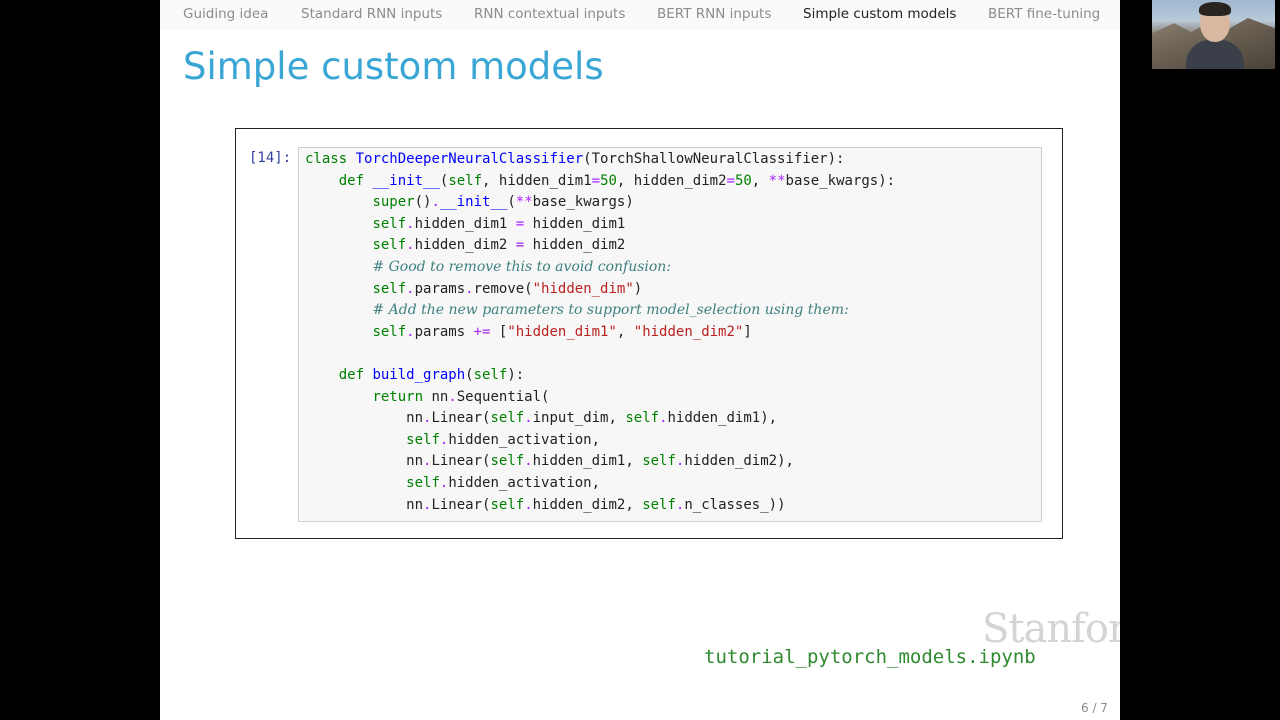 The image size is (1280, 720). Describe the element at coordinates (1094, 708) in the screenshot. I see `page-number: 6 / 7` at that location.